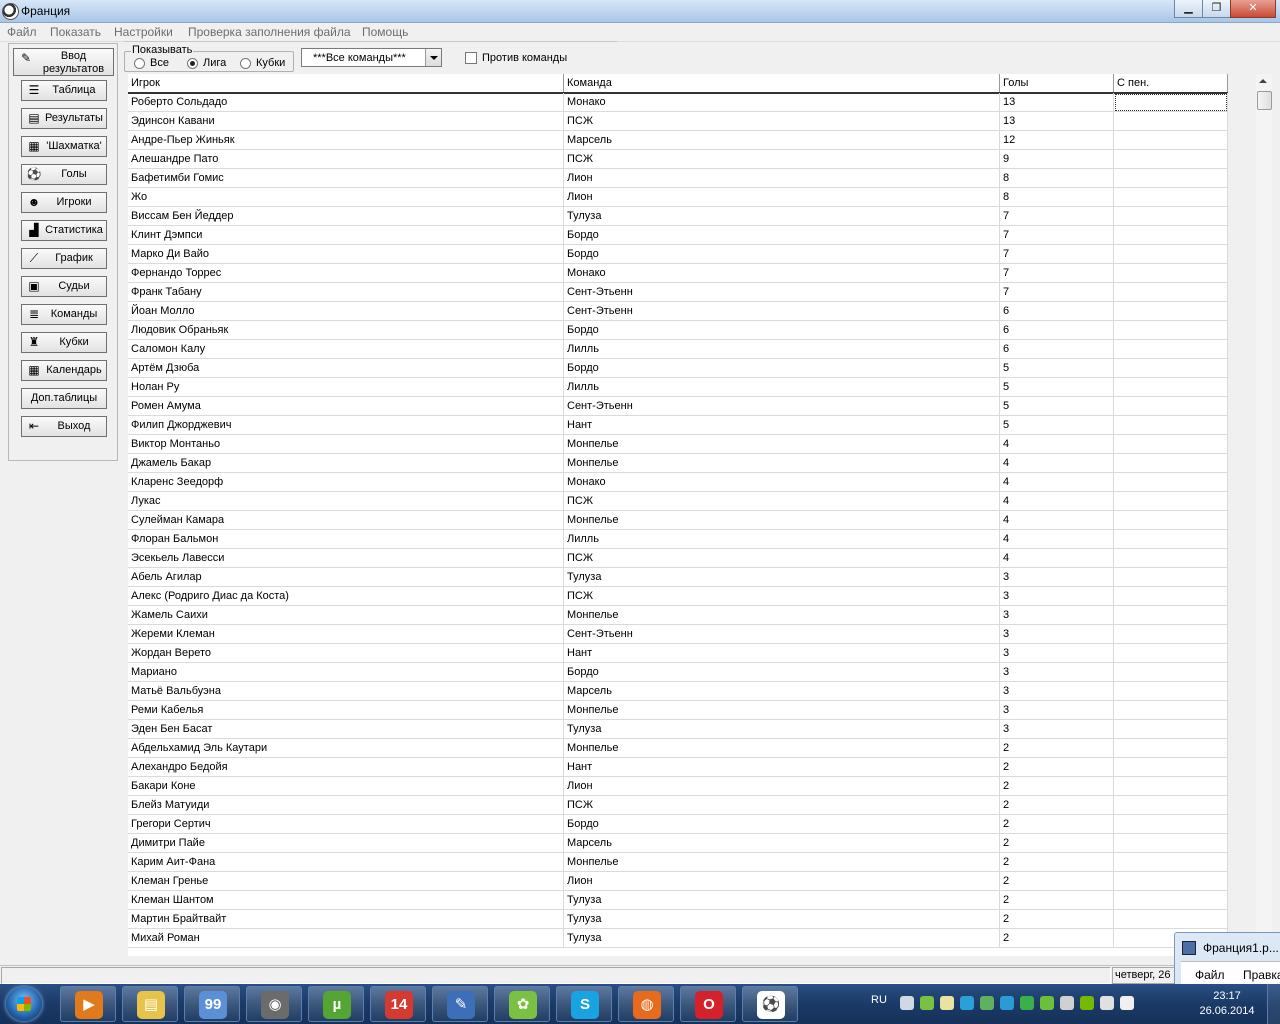  What do you see at coordinates (782, 121) in the screenshot?
I see `team-cell: ПСЖ` at bounding box center [782, 121].